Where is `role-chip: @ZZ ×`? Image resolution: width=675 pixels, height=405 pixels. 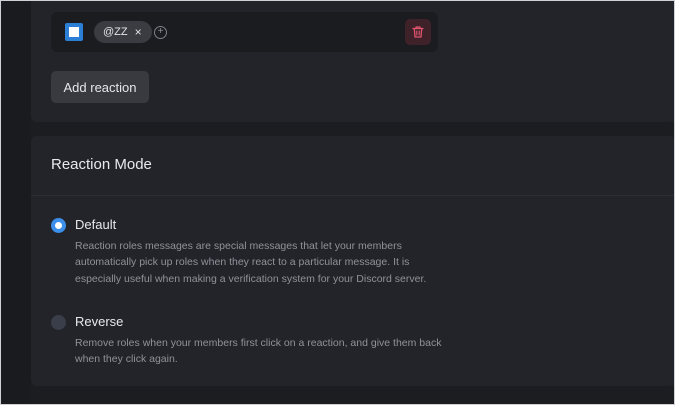 role-chip: @ZZ × is located at coordinates (123, 32).